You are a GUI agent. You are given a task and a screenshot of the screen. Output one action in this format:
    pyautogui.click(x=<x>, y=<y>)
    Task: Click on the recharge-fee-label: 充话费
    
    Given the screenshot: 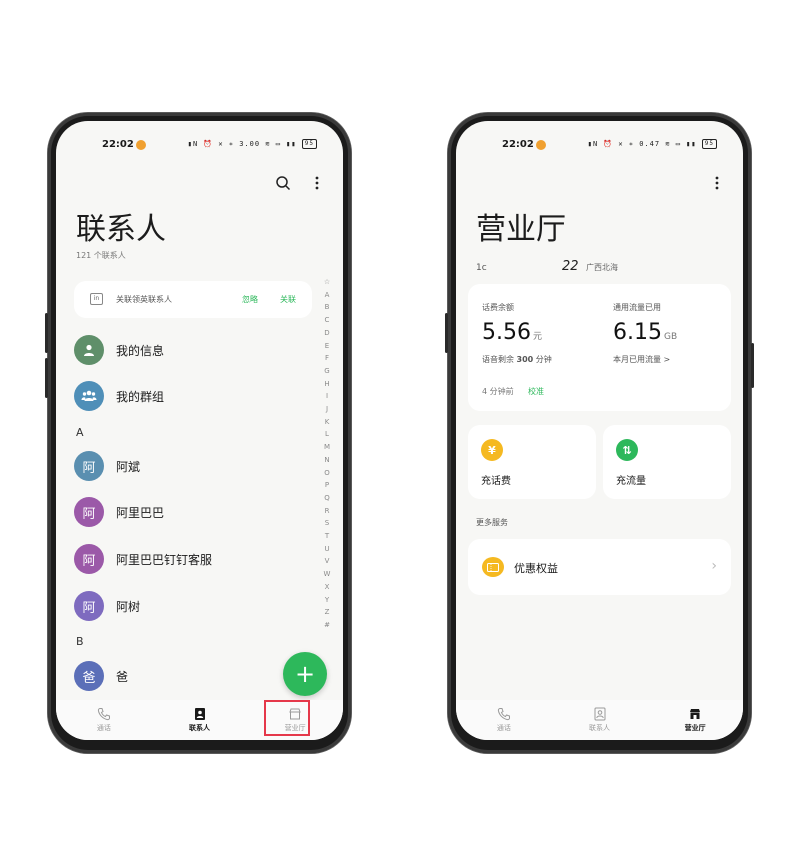 What is the action you would take?
    pyautogui.click(x=496, y=481)
    